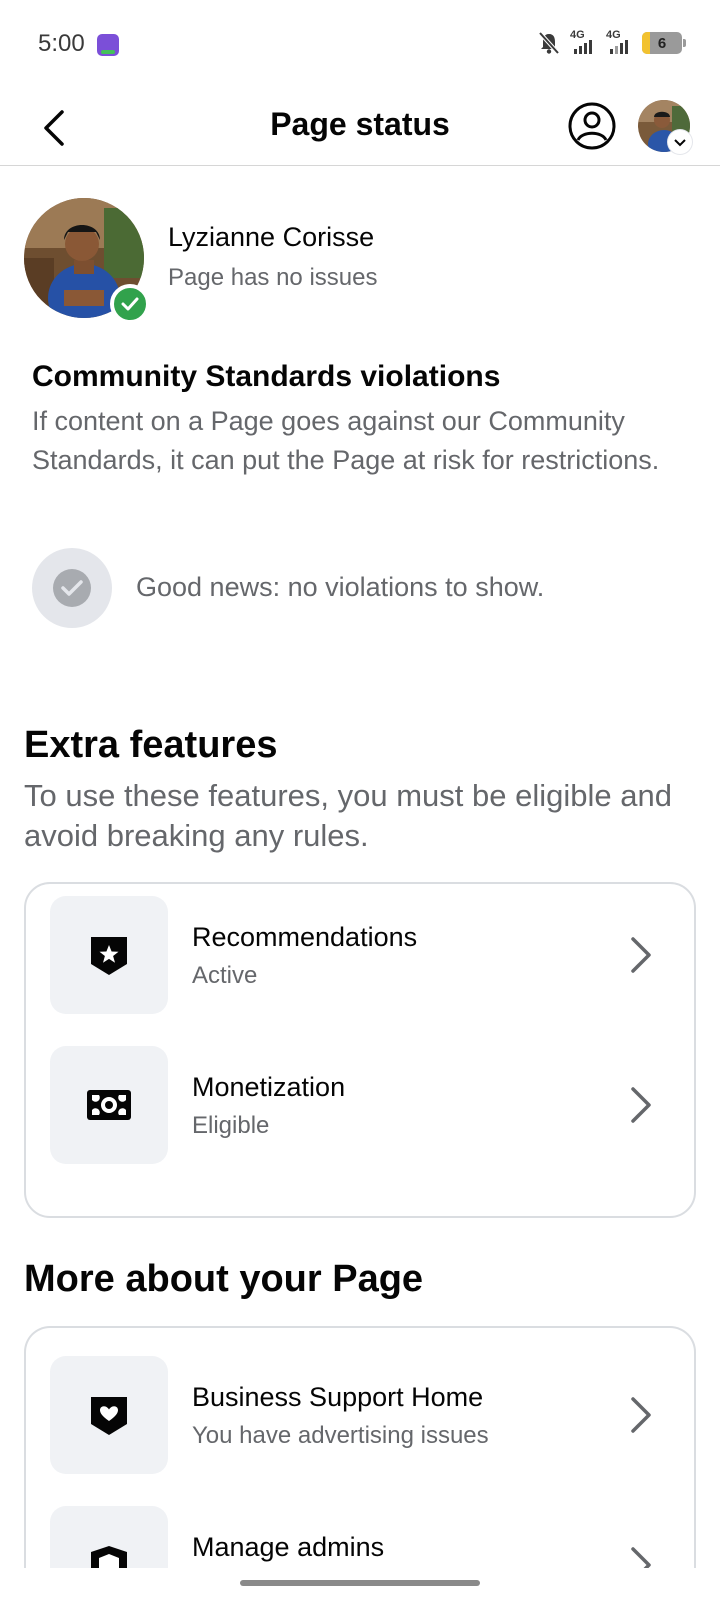  I want to click on profile-button, so click(592, 126).